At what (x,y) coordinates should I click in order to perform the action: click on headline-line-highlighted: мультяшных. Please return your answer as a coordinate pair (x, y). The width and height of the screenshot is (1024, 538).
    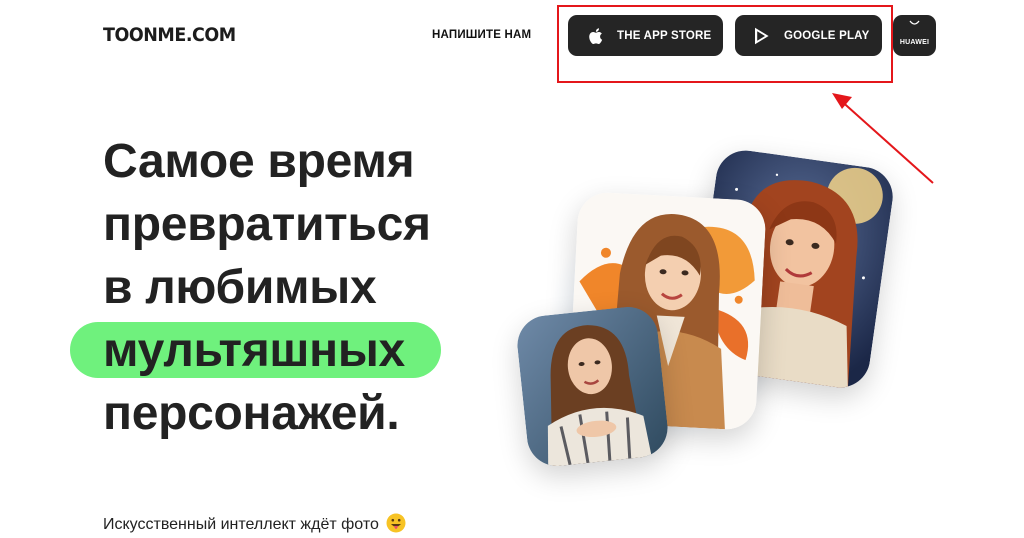
    Looking at the image, I should click on (254, 350).